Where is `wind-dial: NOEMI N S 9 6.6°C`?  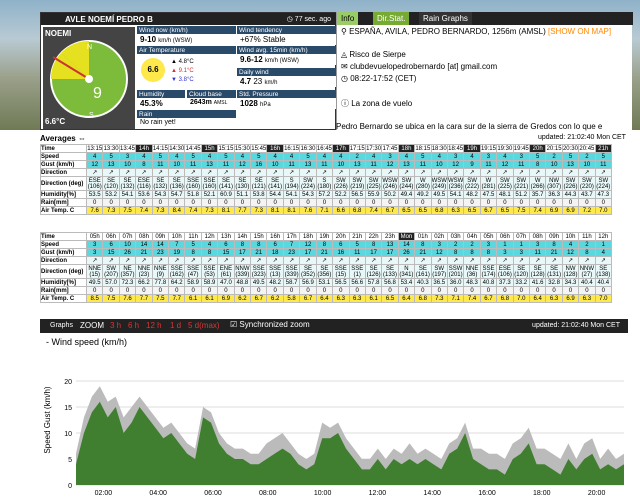 wind-dial: NOEMI N S 9 6.6°C is located at coordinates (89, 78).